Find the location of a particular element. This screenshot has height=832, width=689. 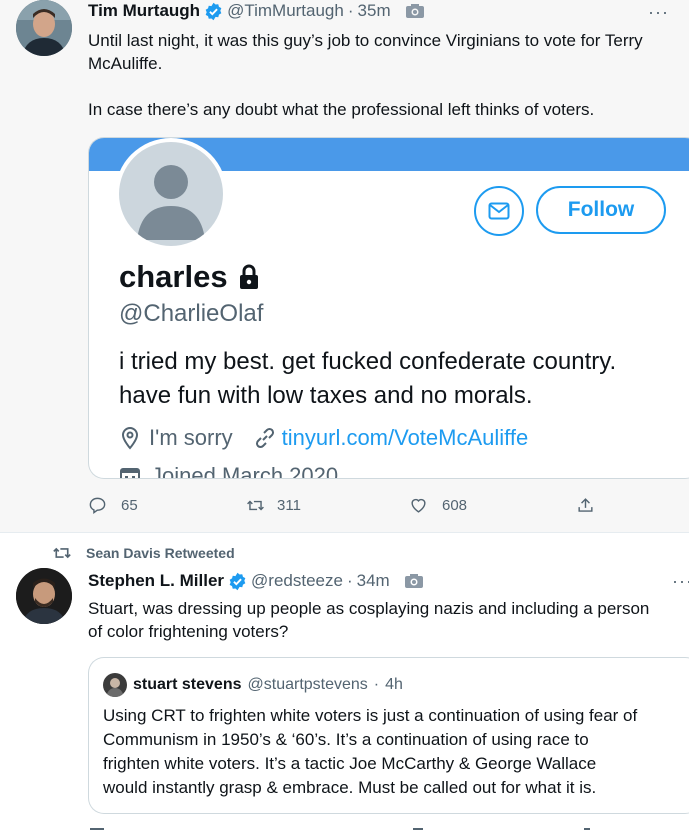

message-button is located at coordinates (499, 211).